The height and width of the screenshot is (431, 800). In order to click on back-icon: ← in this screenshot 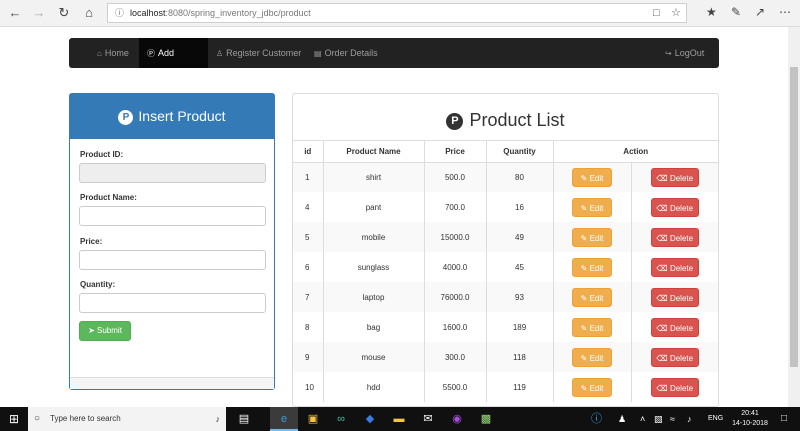, I will do `click(15, 13)`.